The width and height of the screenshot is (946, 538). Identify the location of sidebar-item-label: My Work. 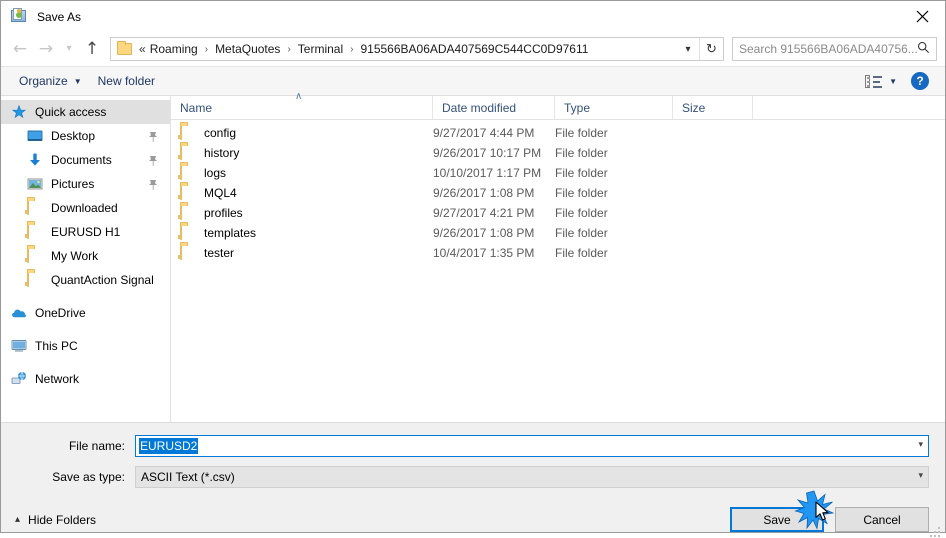
(75, 256).